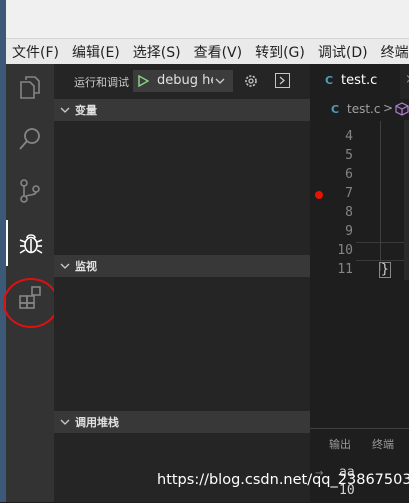 The width and height of the screenshot is (409, 503). What do you see at coordinates (359, 80) in the screenshot?
I see `tab-label: test.c` at bounding box center [359, 80].